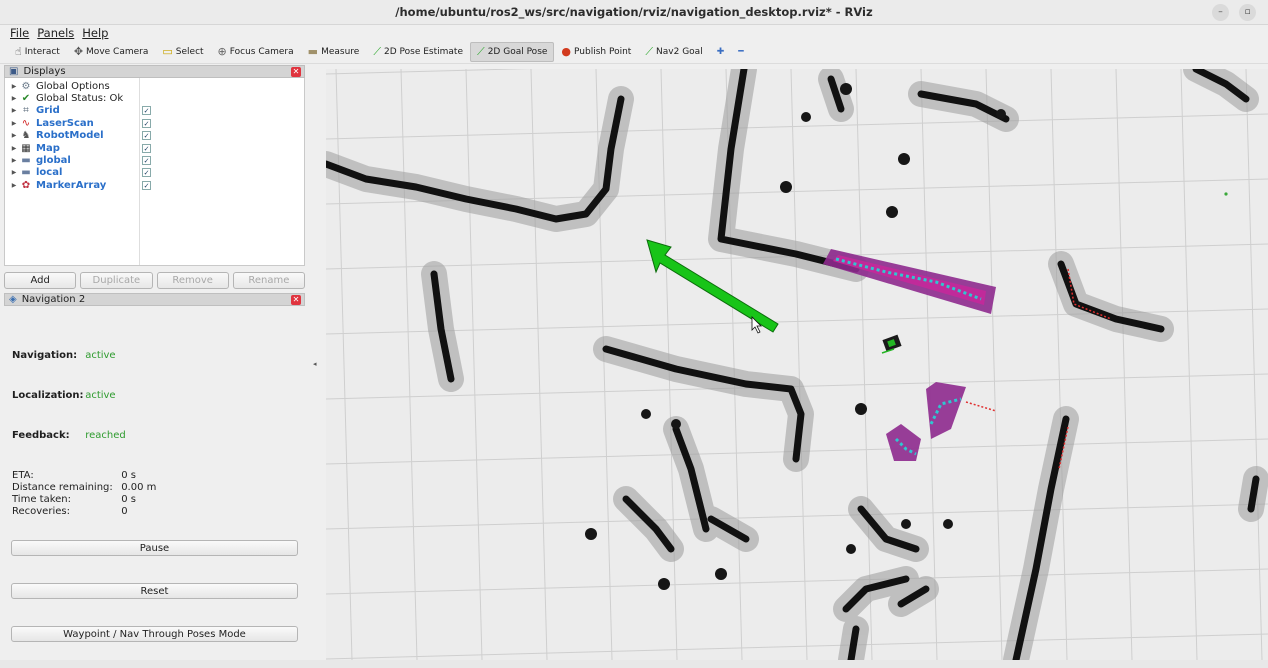 This screenshot has height=668, width=1268. I want to click on display-item-label: Grid, so click(48, 111).